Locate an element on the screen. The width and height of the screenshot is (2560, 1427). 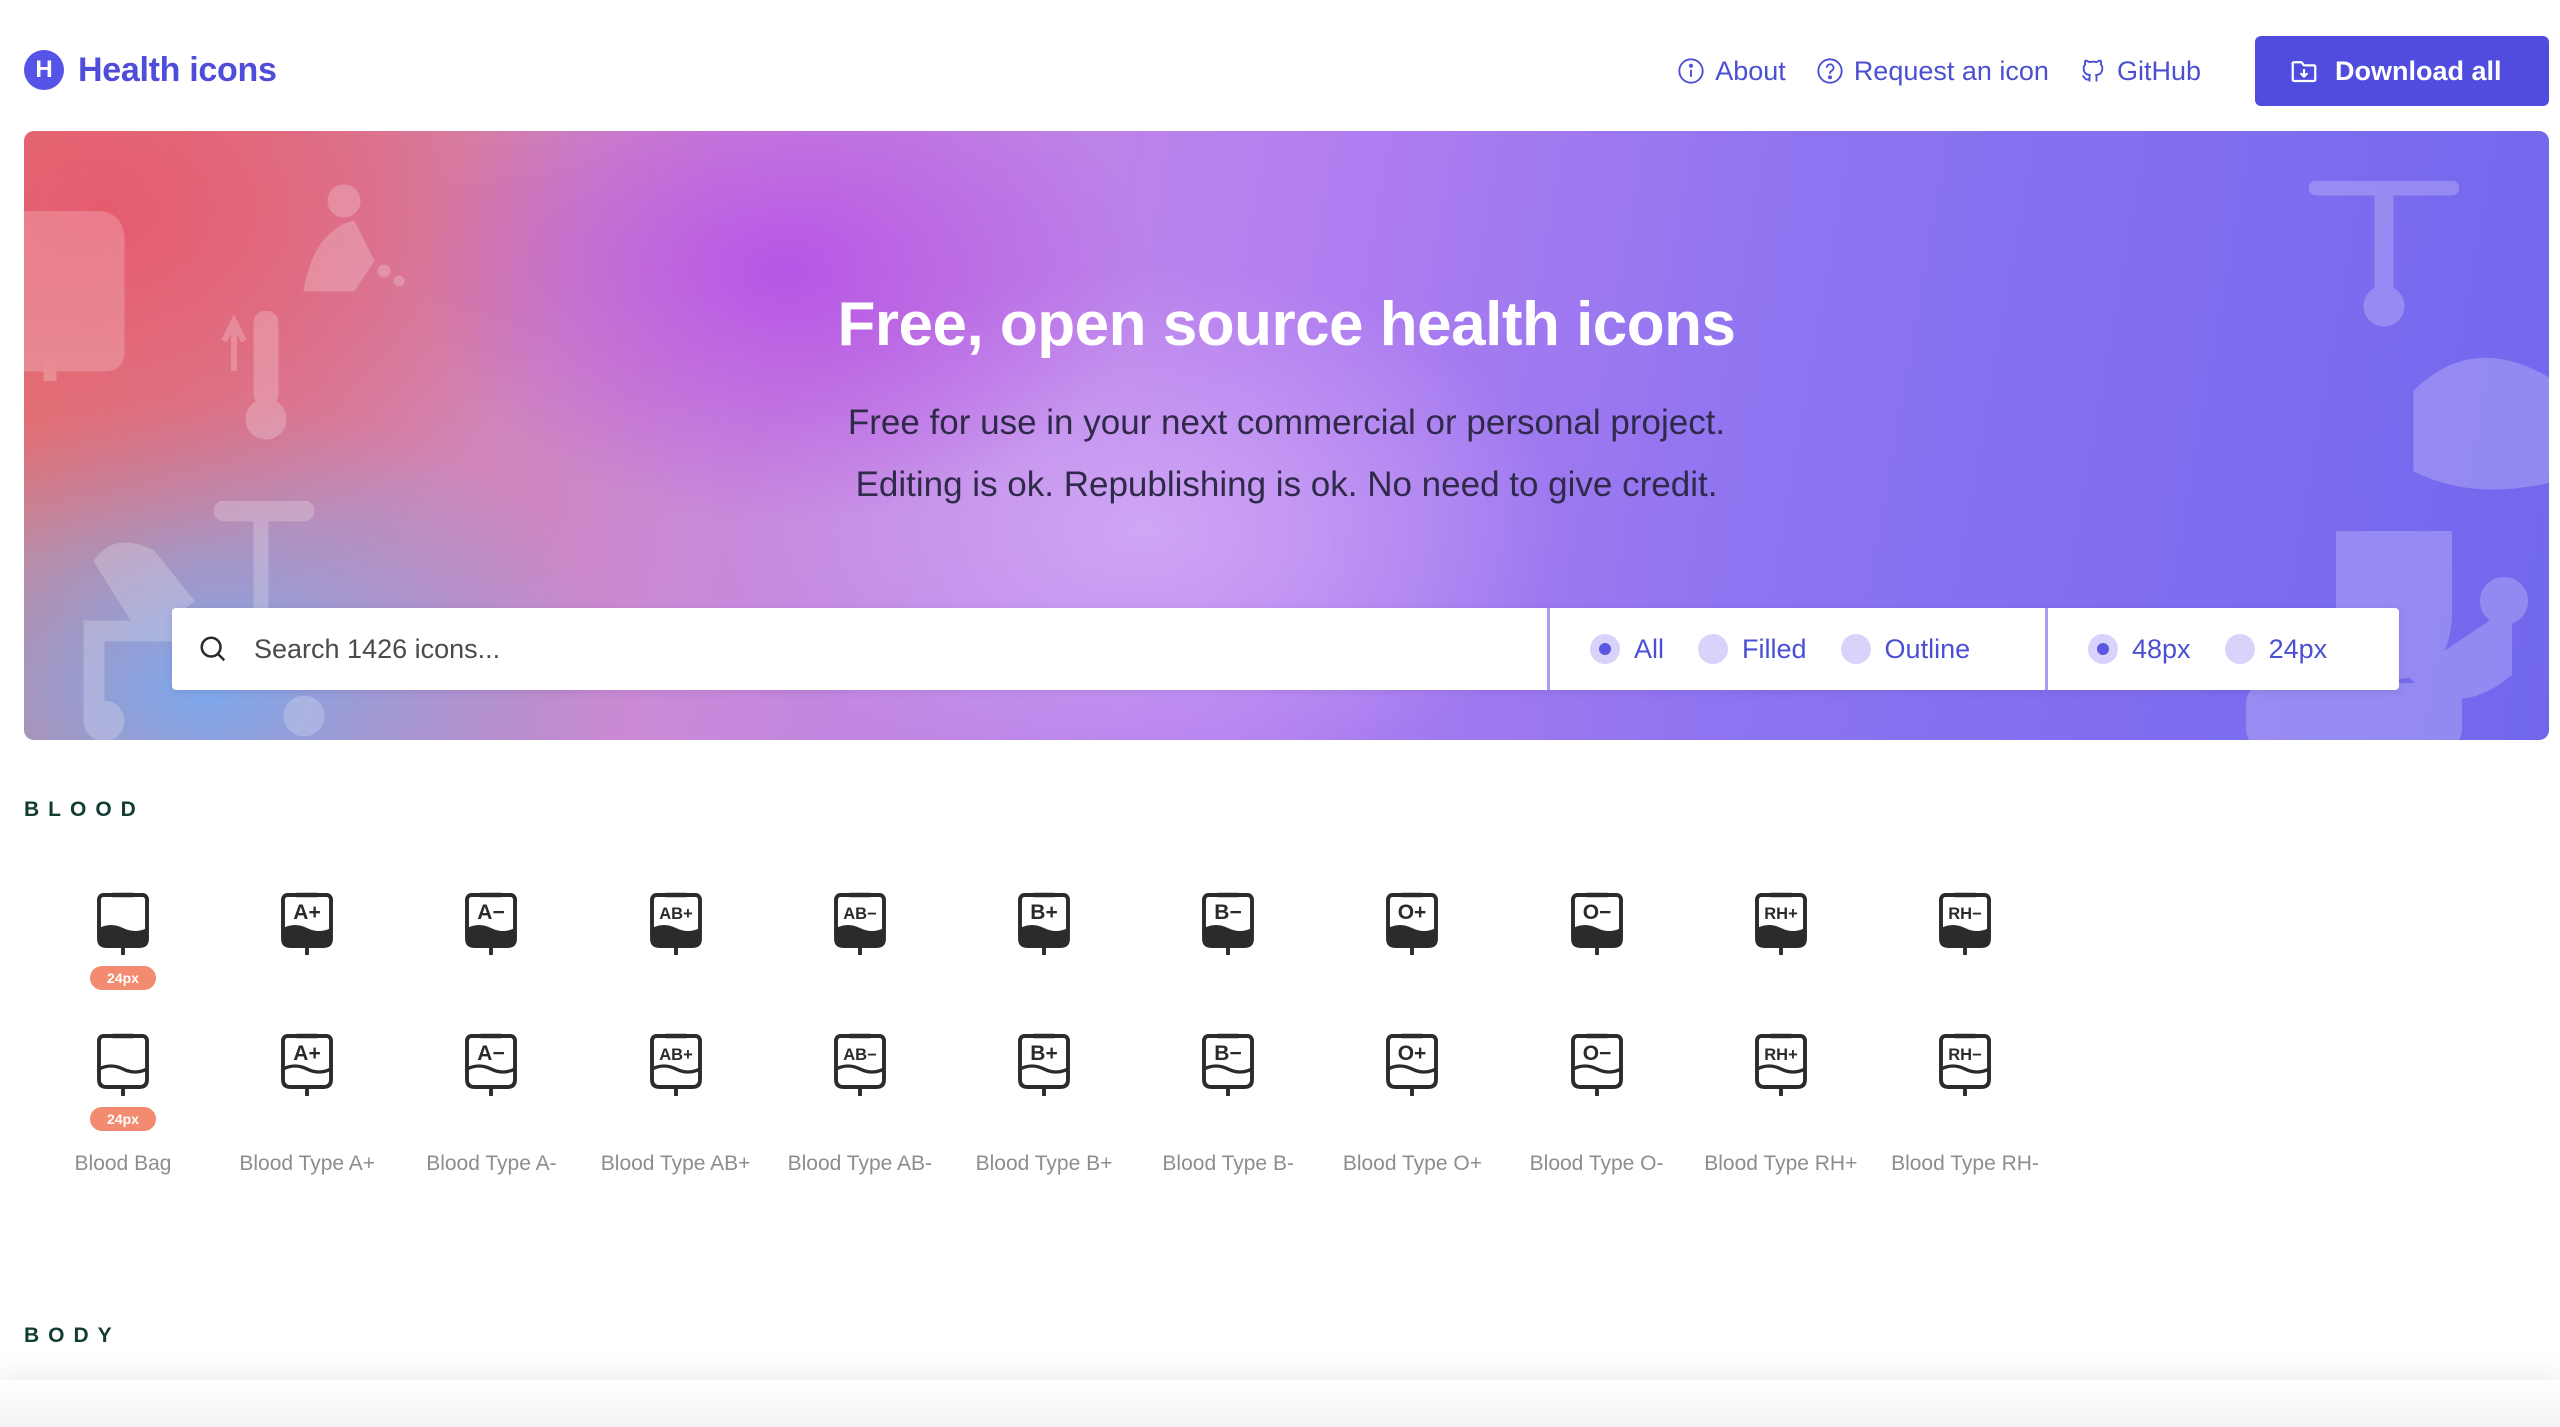
filled-icon-button: RH+ is located at coordinates (1781, 922).